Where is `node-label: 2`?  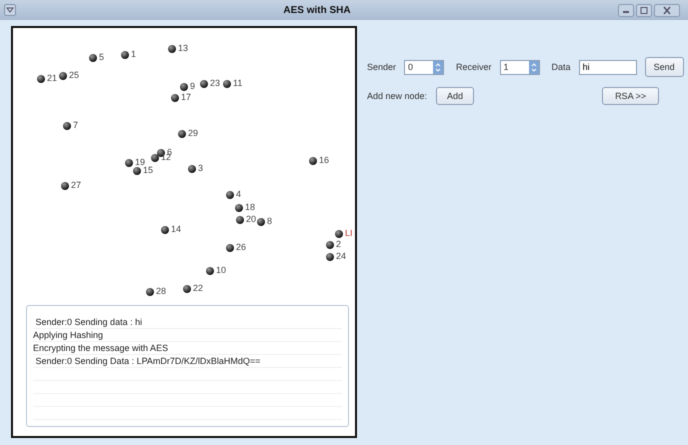
node-label: 2 is located at coordinates (339, 244).